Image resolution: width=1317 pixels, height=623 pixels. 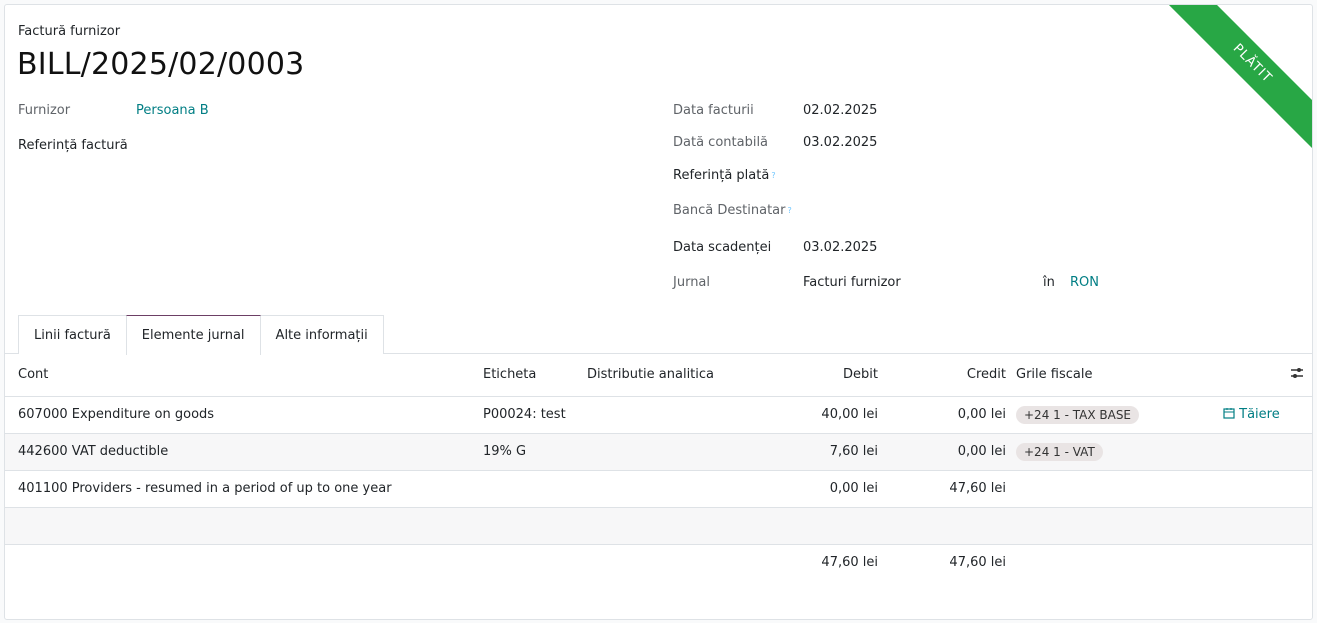 I want to click on column-header-debit: Debit, so click(x=830, y=375).